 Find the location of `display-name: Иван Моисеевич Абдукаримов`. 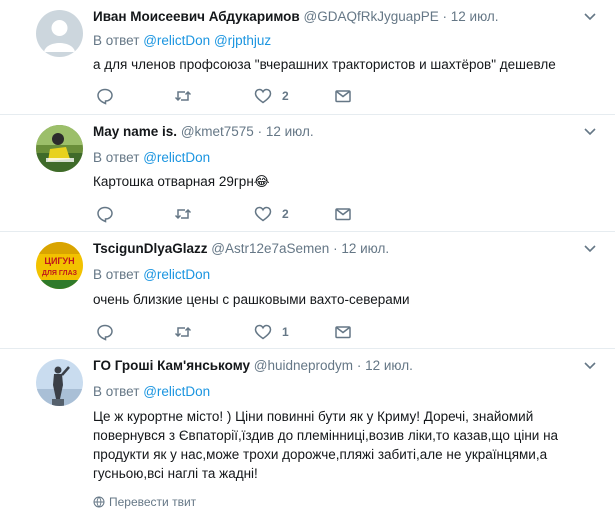

display-name: Иван Моисеевич Абдукаримов is located at coordinates (196, 16).